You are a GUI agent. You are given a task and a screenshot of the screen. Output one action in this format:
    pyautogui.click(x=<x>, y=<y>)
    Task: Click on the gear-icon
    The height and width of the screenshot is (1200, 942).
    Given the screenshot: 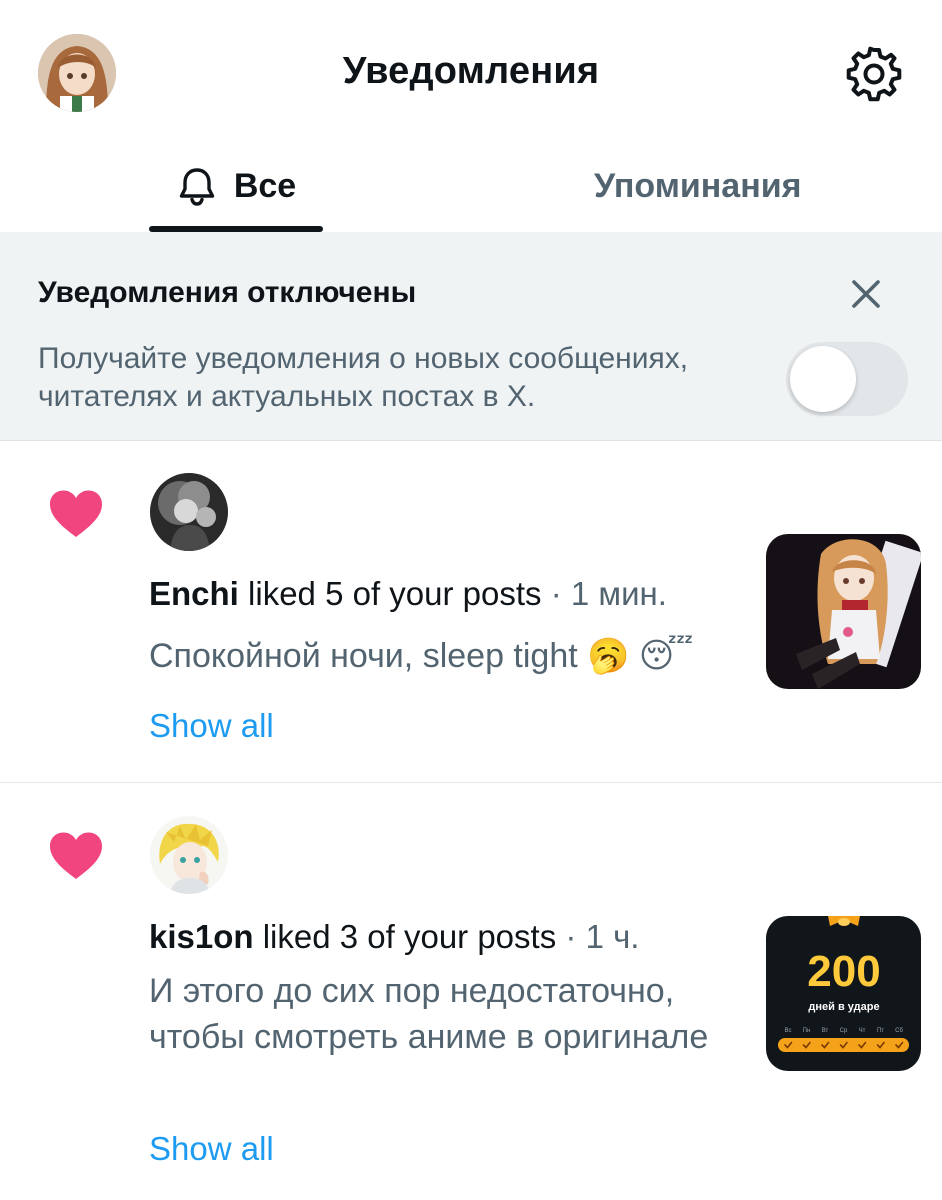 What is the action you would take?
    pyautogui.click(x=874, y=74)
    